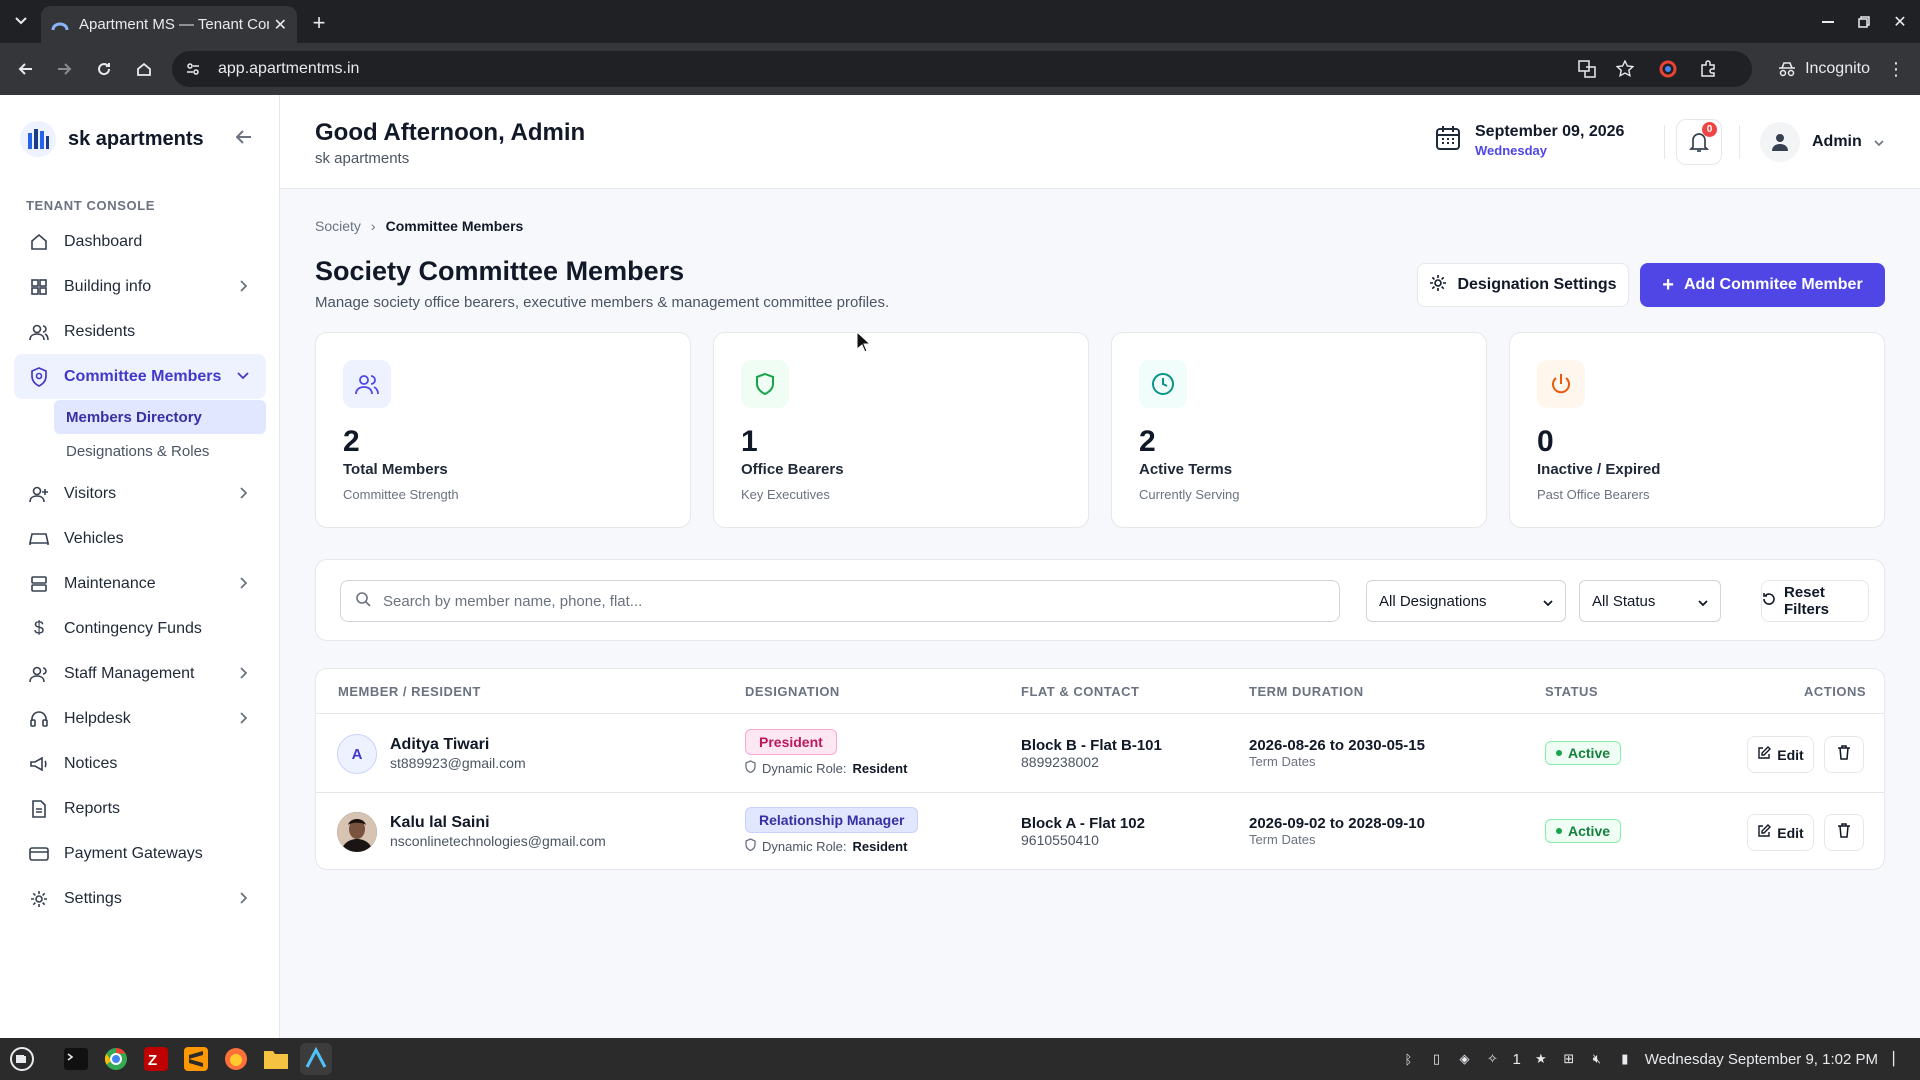  What do you see at coordinates (1466, 601) in the screenshot?
I see `designation-filter-select: All Designations` at bounding box center [1466, 601].